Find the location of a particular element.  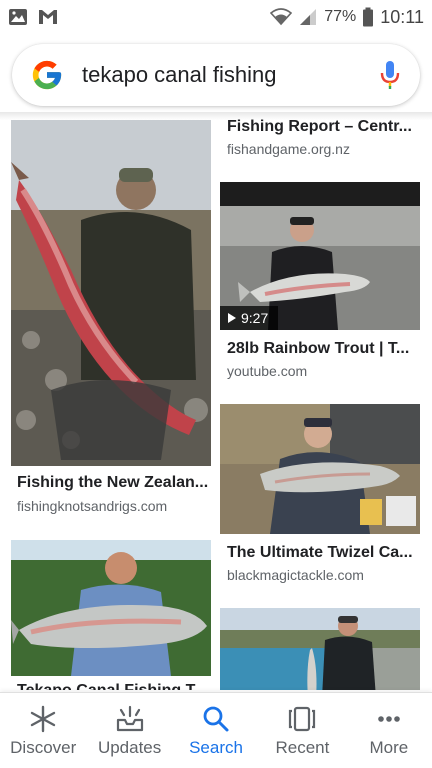

updates-tray-icon is located at coordinates (129, 718).